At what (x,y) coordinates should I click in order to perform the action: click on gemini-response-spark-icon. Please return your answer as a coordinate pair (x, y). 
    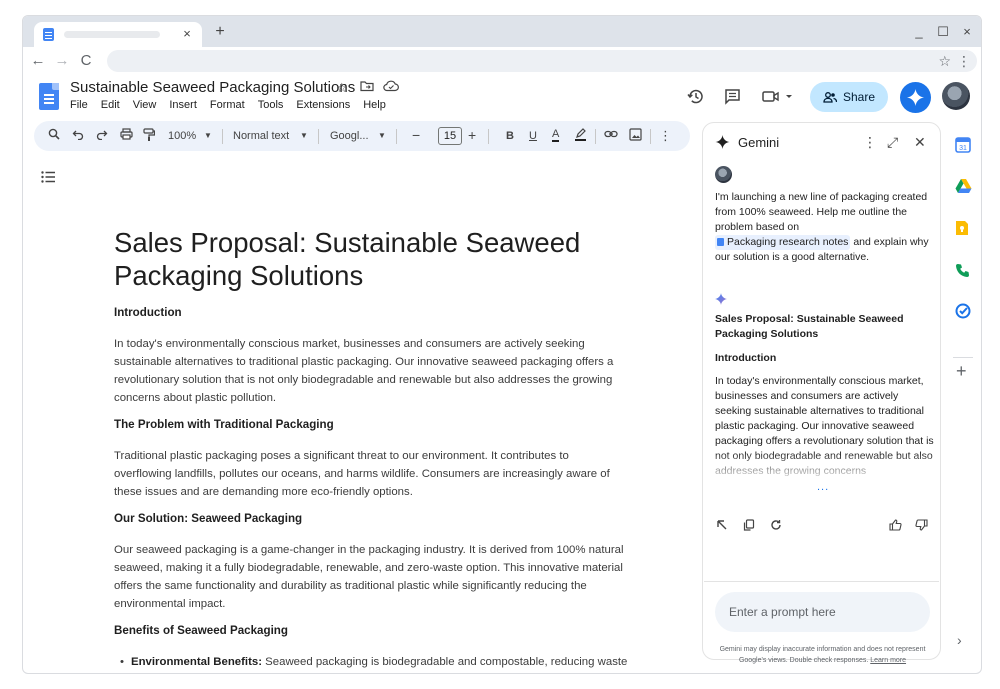
    Looking at the image, I should click on (721, 299).